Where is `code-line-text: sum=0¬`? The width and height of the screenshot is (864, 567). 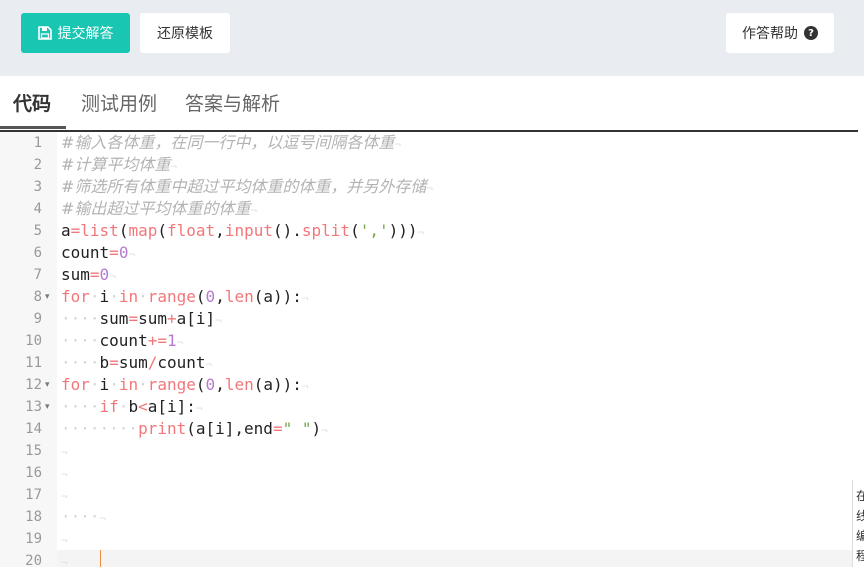 code-line-text: sum=0¬ is located at coordinates (88, 274).